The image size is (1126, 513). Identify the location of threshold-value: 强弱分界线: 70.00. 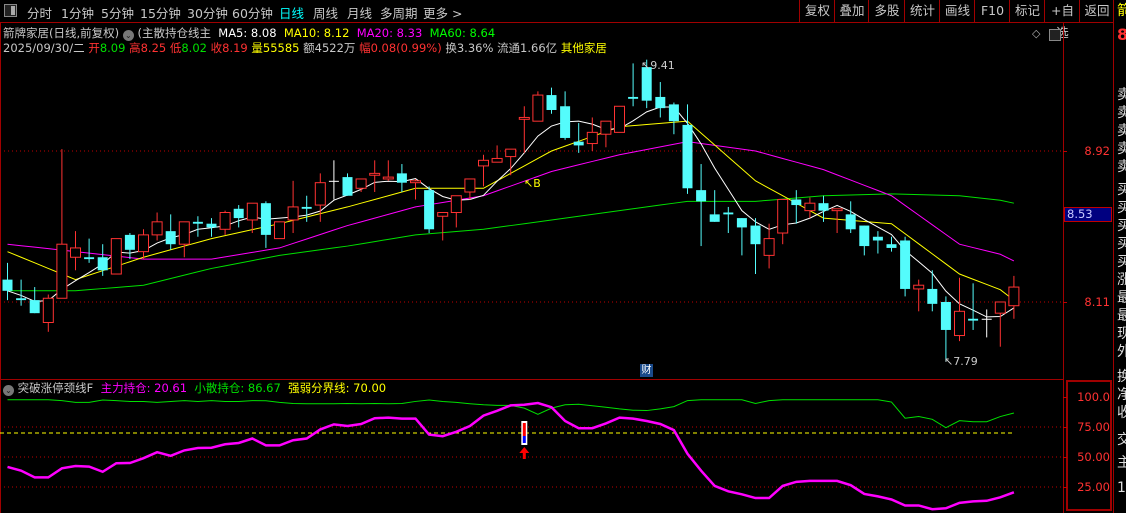
(337, 388).